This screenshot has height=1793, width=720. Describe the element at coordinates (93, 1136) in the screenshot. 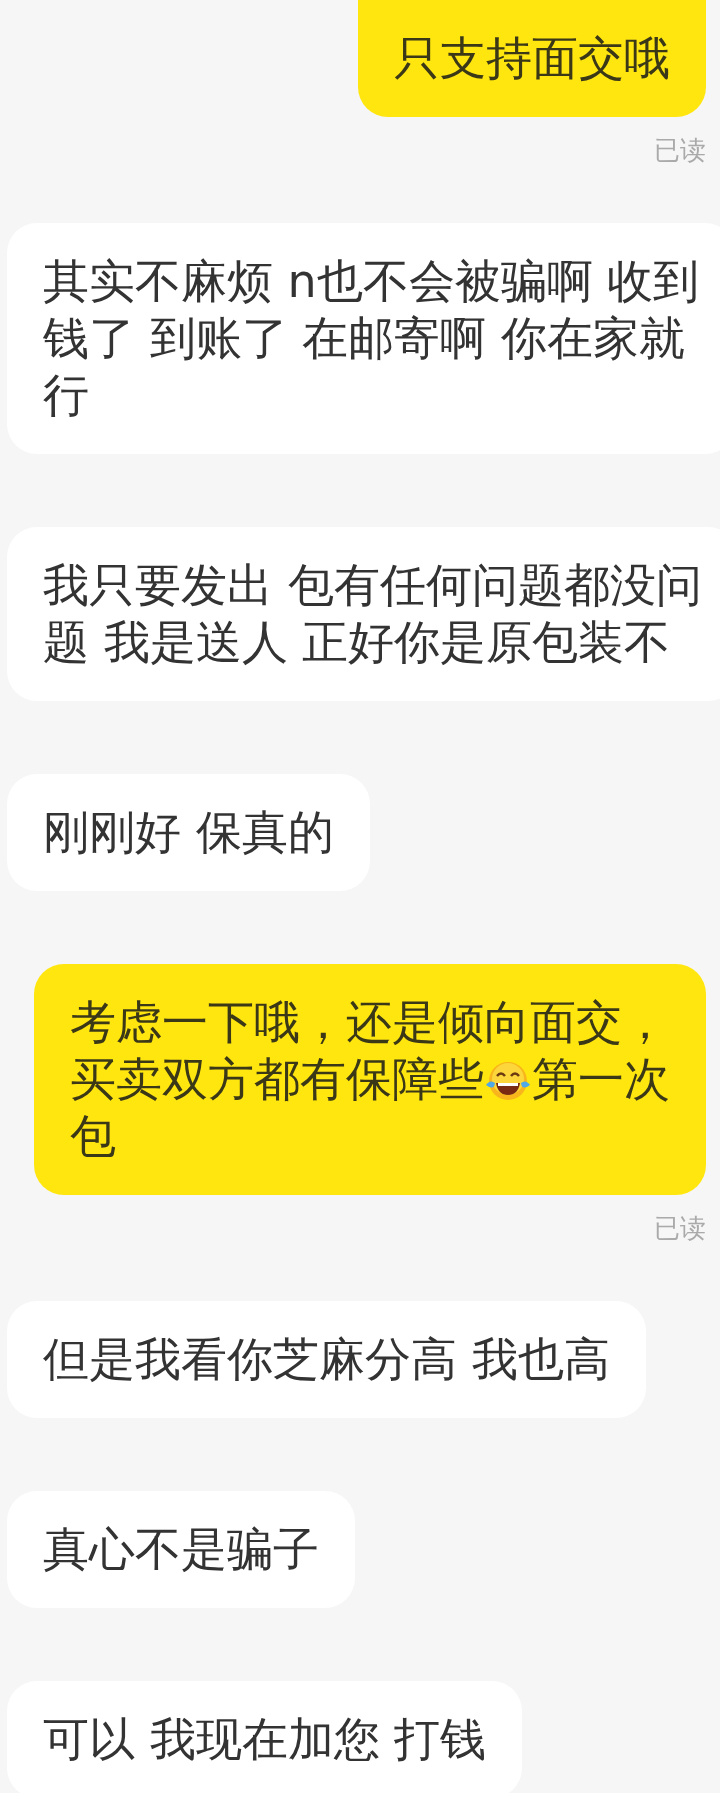

I see `message-text: 包` at that location.